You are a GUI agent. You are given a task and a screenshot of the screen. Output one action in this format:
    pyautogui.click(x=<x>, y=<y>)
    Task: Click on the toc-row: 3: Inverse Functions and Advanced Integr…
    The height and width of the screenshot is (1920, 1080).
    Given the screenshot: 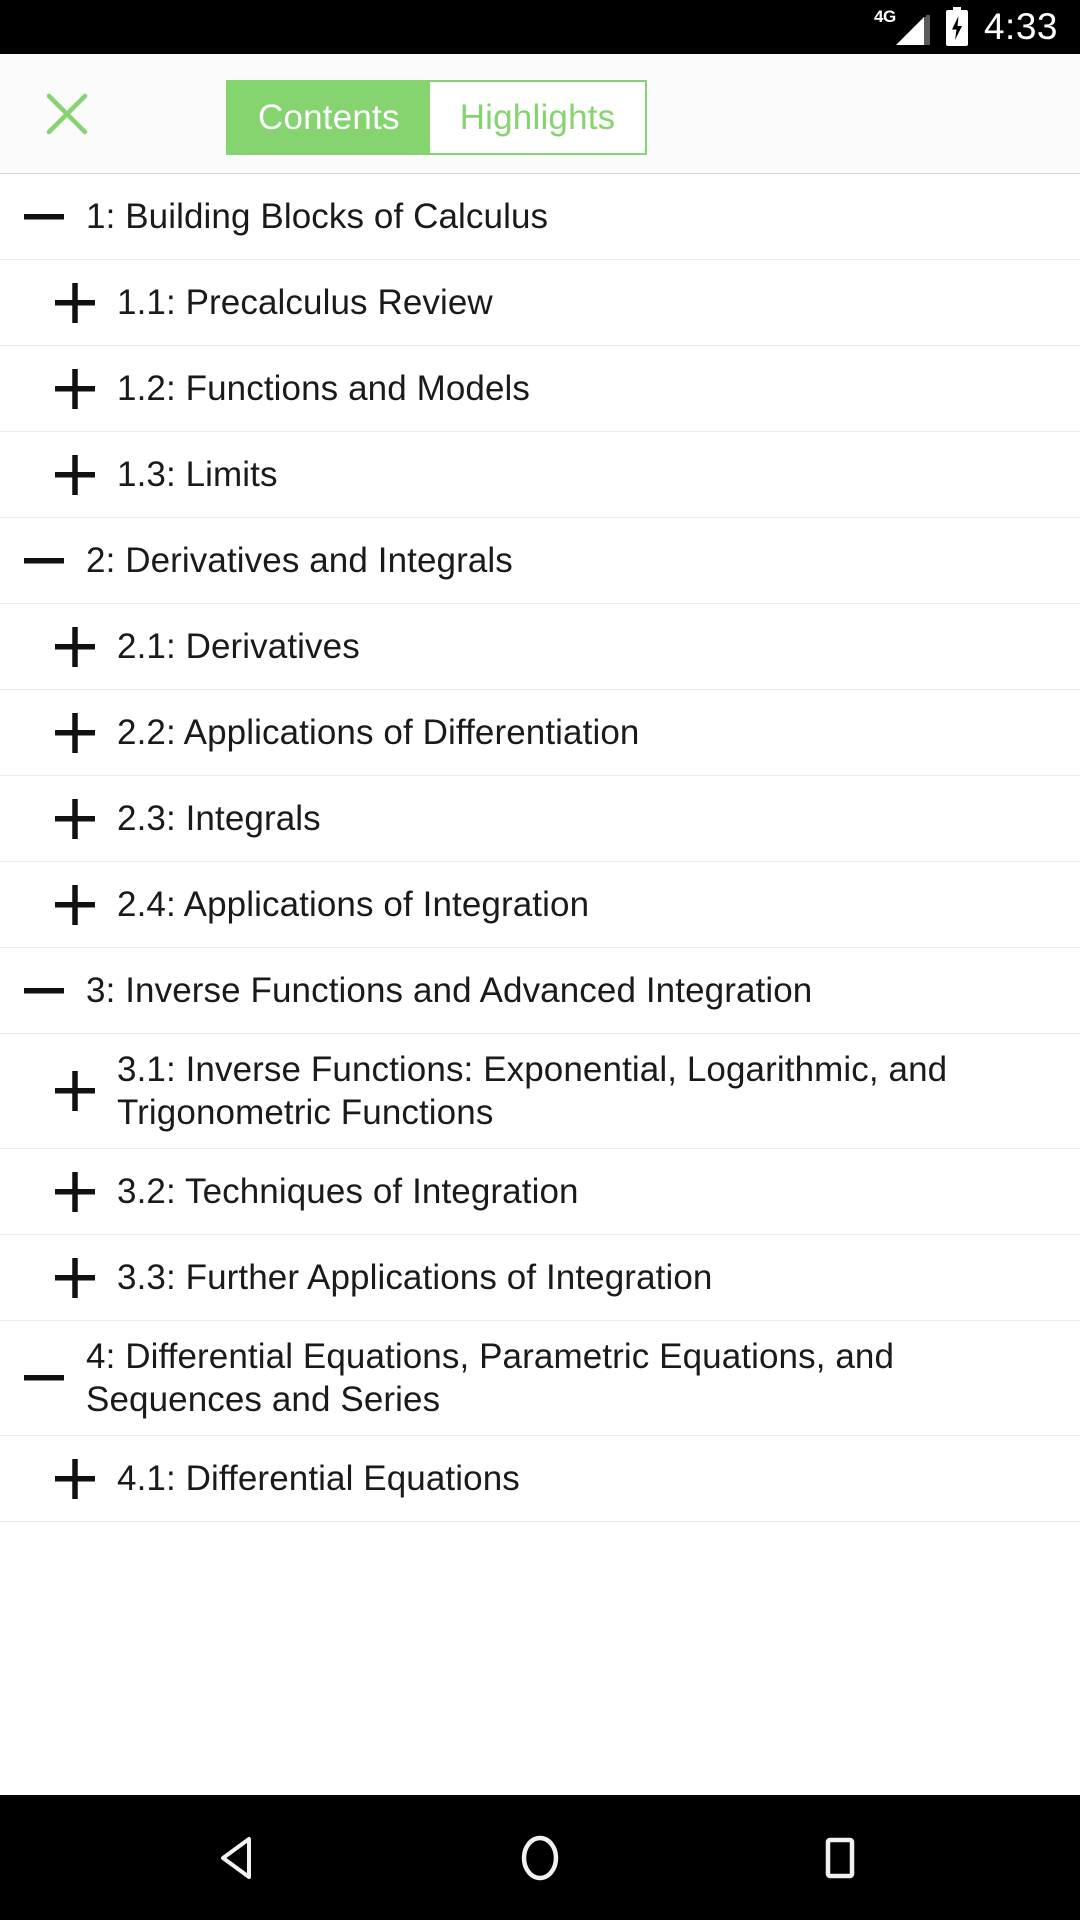 What is the action you would take?
    pyautogui.click(x=540, y=991)
    